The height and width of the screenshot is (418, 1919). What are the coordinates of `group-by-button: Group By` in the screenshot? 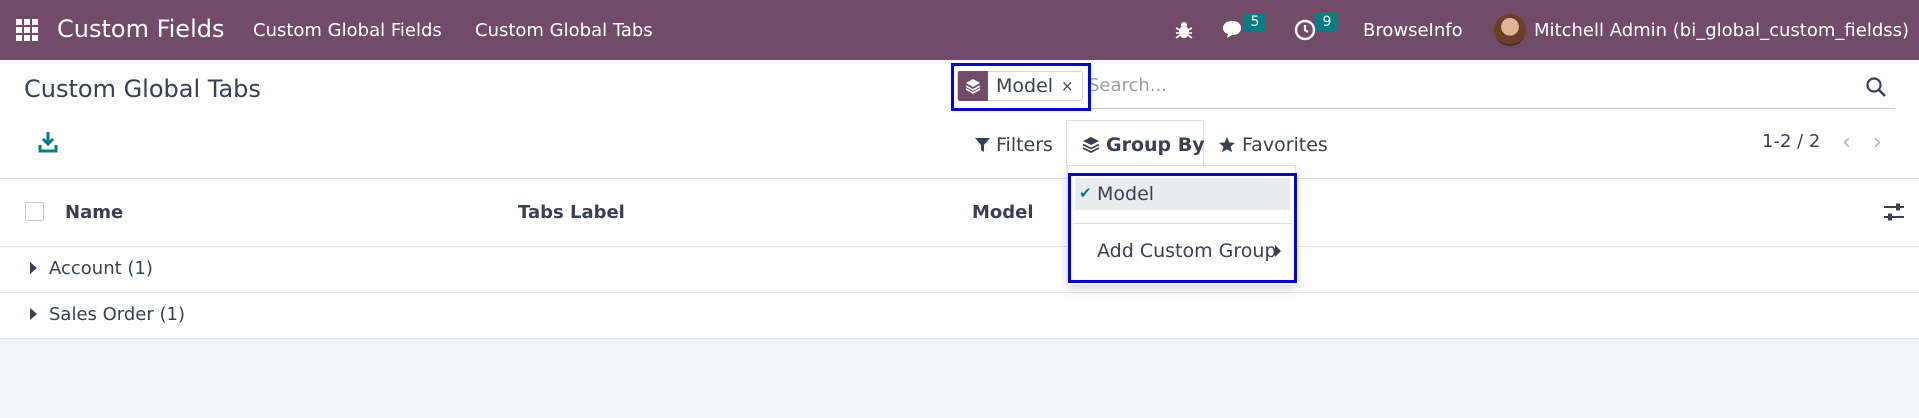 It's located at (1143, 145).